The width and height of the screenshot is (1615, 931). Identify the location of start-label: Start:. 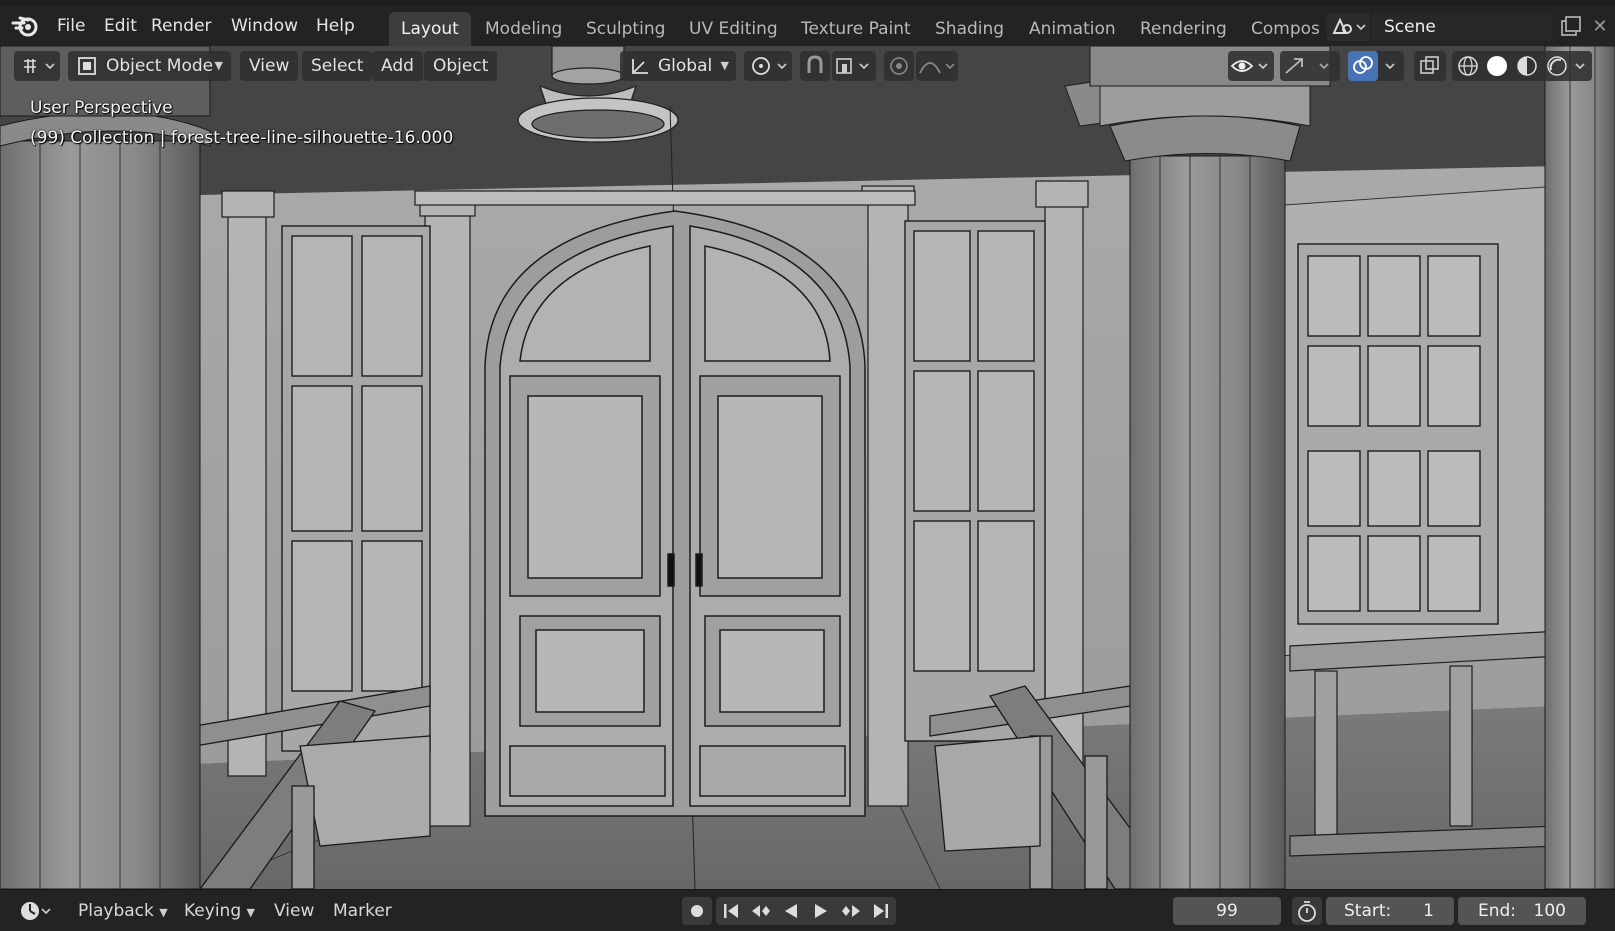
(1368, 911).